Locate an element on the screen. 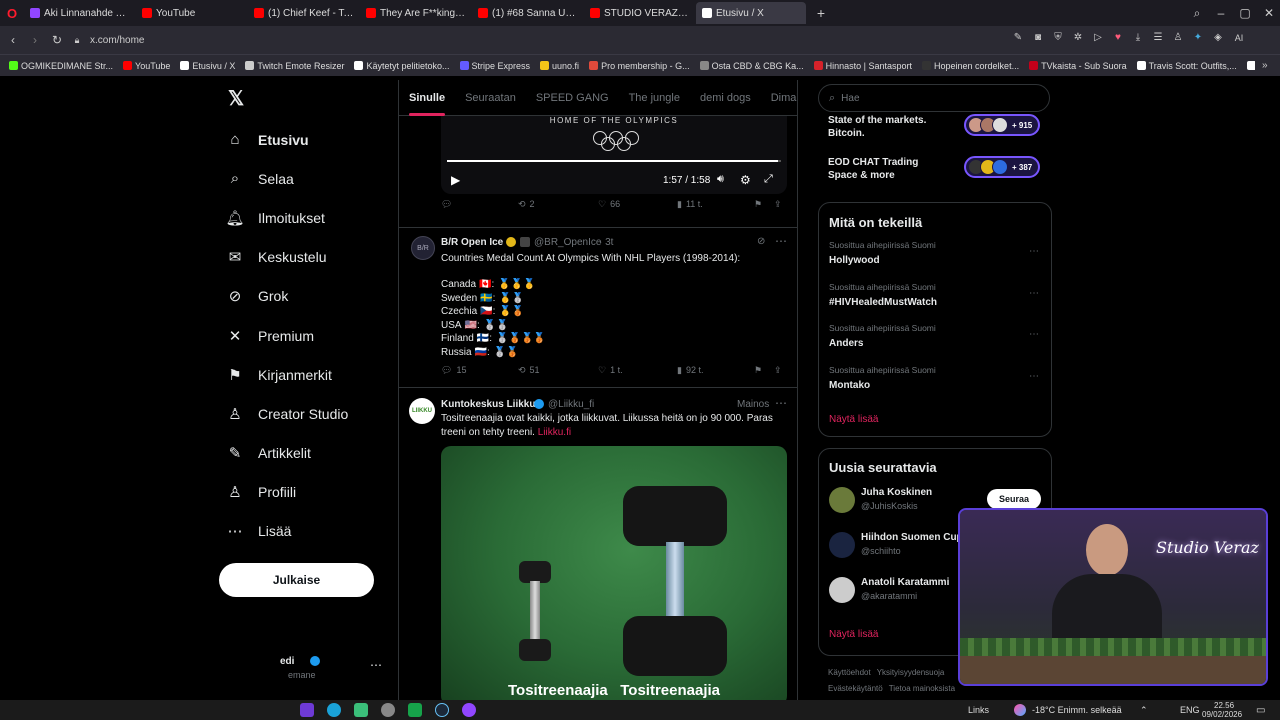 This screenshot has height=720, width=1280. search-icon: ⌕ is located at coordinates (1197, 13).